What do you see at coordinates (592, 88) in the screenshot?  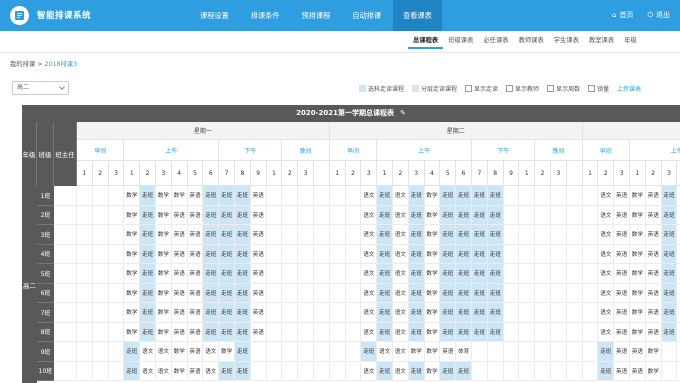 I see `legend-checkbox` at bounding box center [592, 88].